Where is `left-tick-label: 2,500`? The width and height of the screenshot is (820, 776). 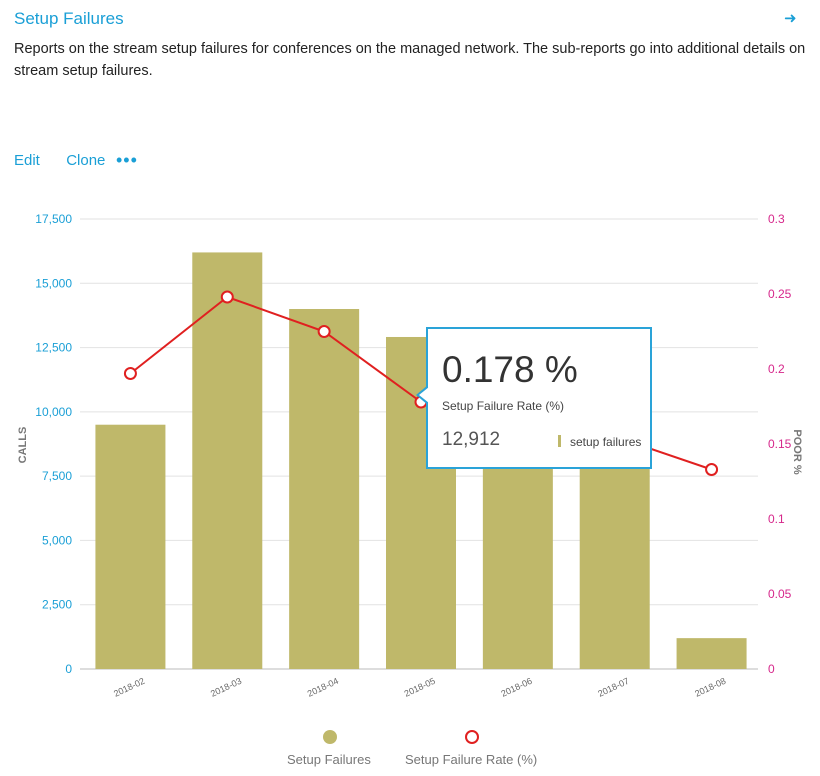
left-tick-label: 2,500 is located at coordinates (57, 605).